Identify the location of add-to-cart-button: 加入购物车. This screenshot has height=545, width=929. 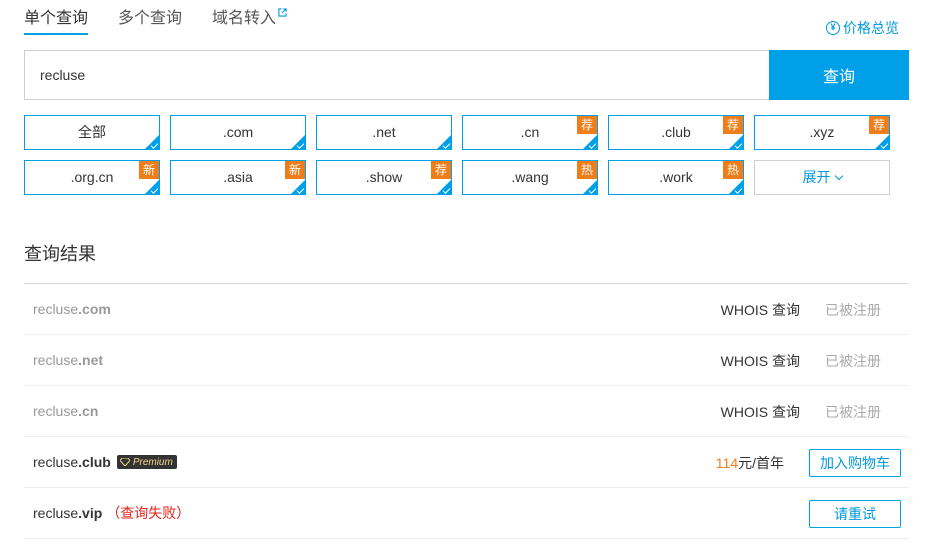
(855, 462).